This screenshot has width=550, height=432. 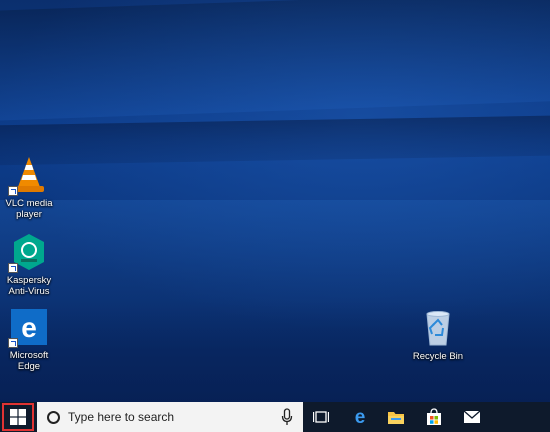 I want to click on search-box: Type here to search, so click(x=170, y=417).